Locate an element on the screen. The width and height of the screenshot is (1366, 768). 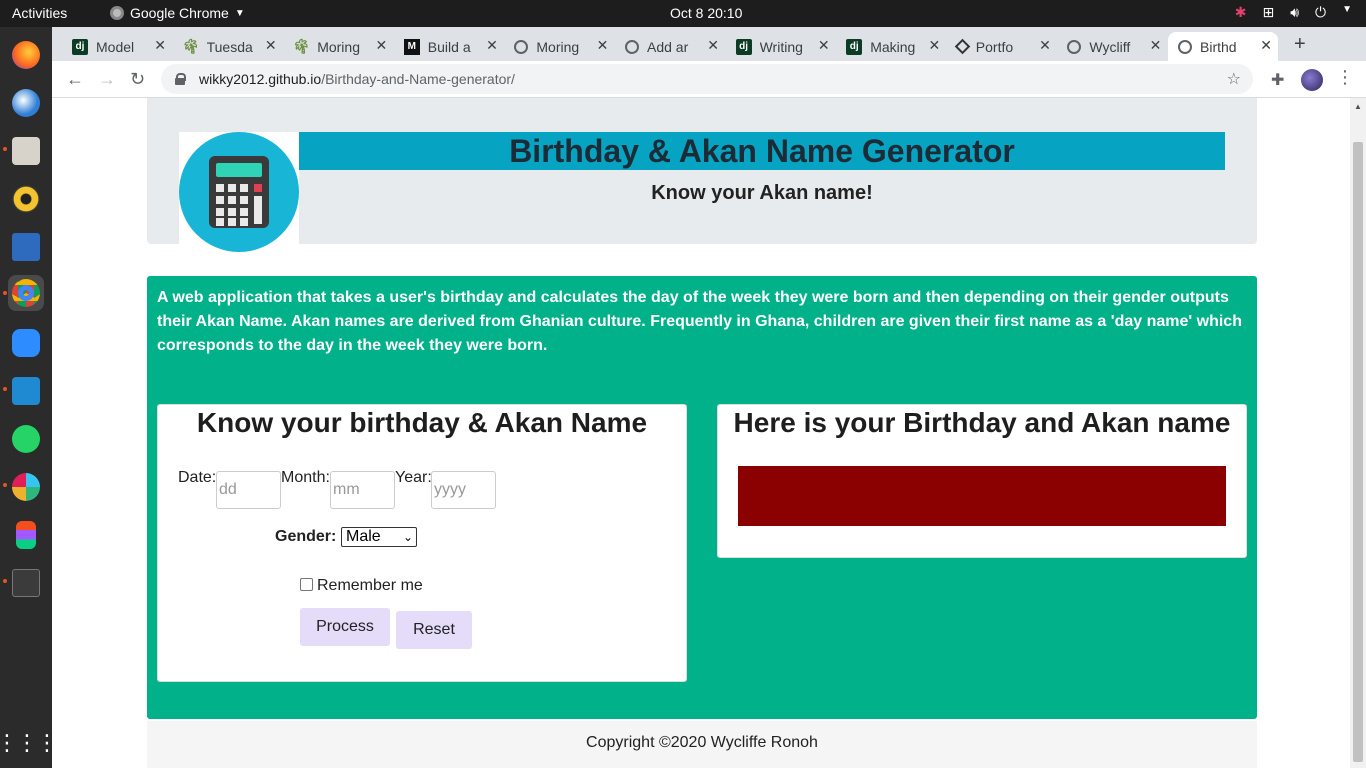
reset-button: Reset is located at coordinates (434, 630).